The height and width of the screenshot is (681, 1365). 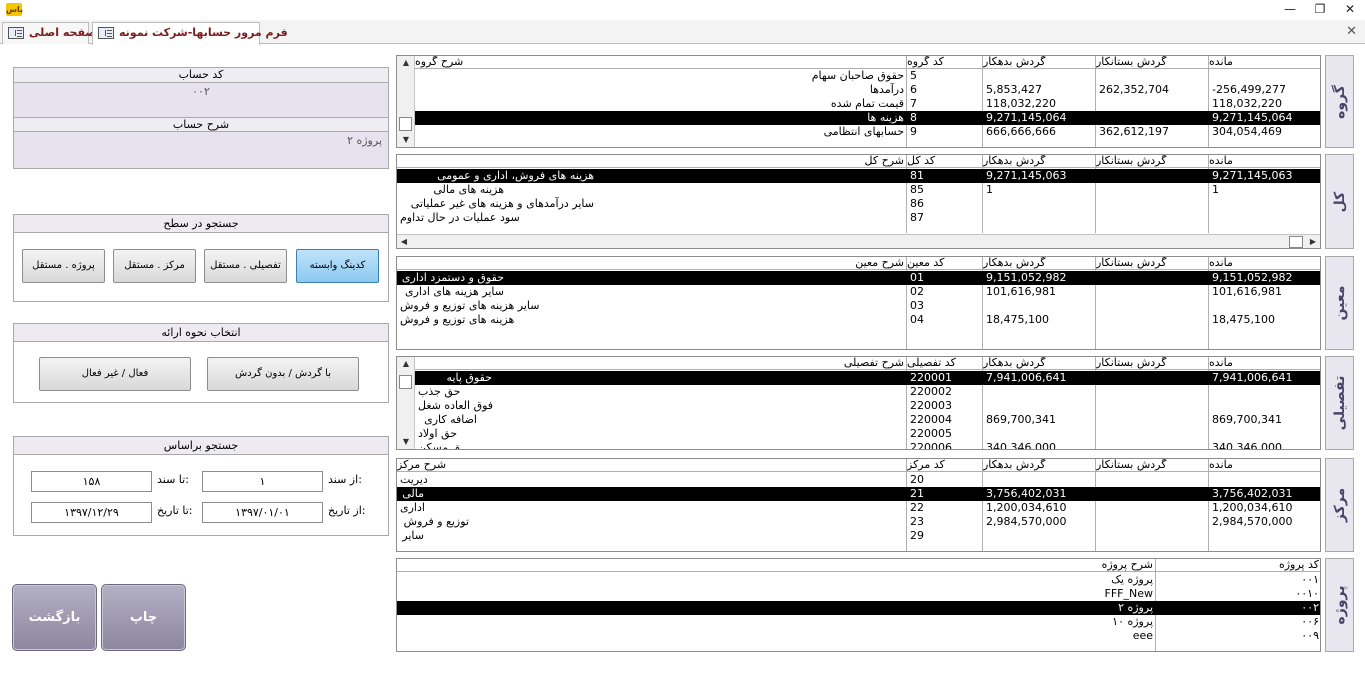 What do you see at coordinates (858, 536) in the screenshot?
I see `table-row: سایر 29` at bounding box center [858, 536].